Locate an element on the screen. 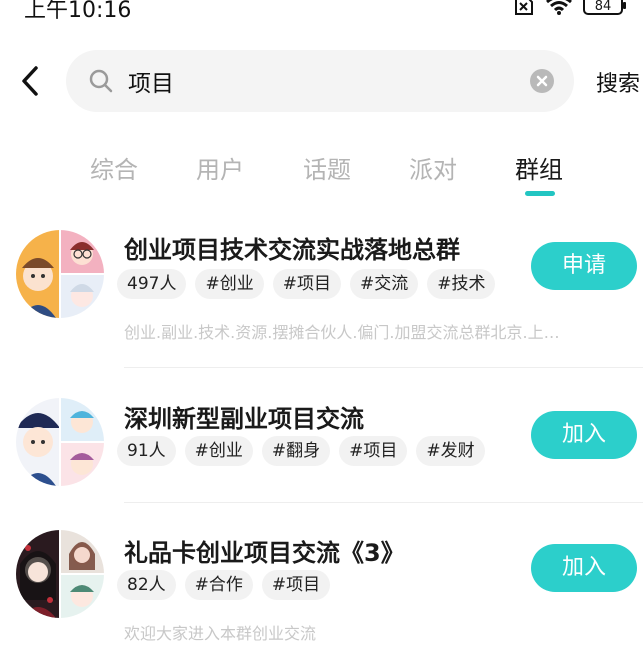 Image resolution: width=643 pixels, height=659 pixels. tab-users: 用户 is located at coordinates (220, 167).